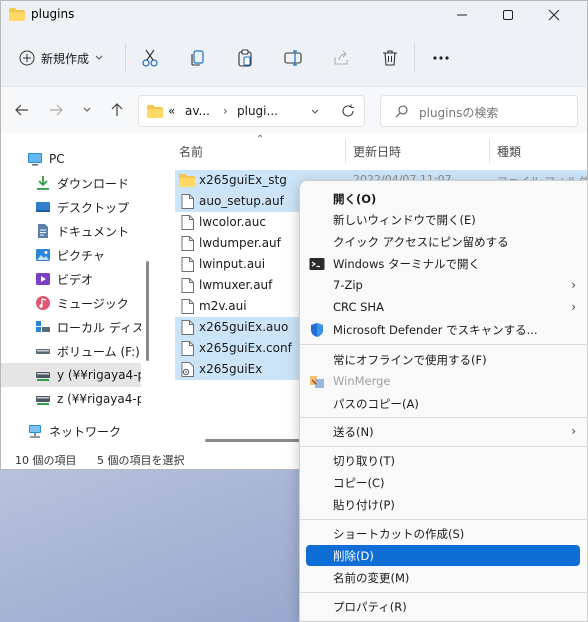 The width and height of the screenshot is (588, 622). I want to click on minimize-button, so click(462, 15).